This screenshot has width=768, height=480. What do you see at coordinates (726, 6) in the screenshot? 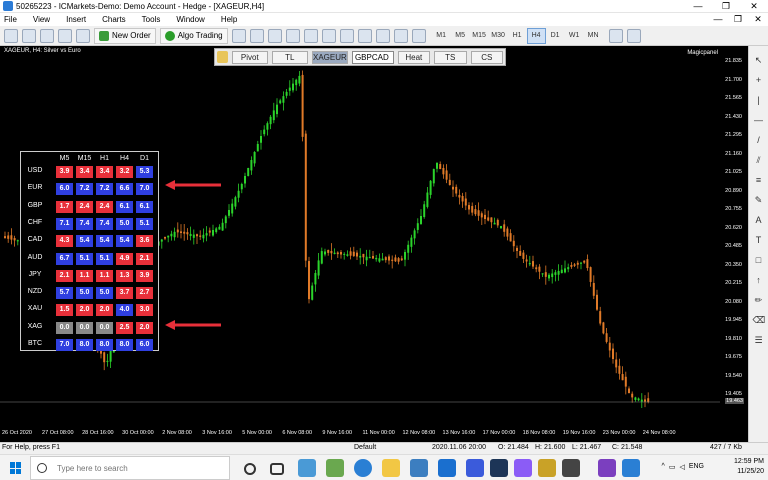
I see `maximize-button: ❐` at bounding box center [726, 6].